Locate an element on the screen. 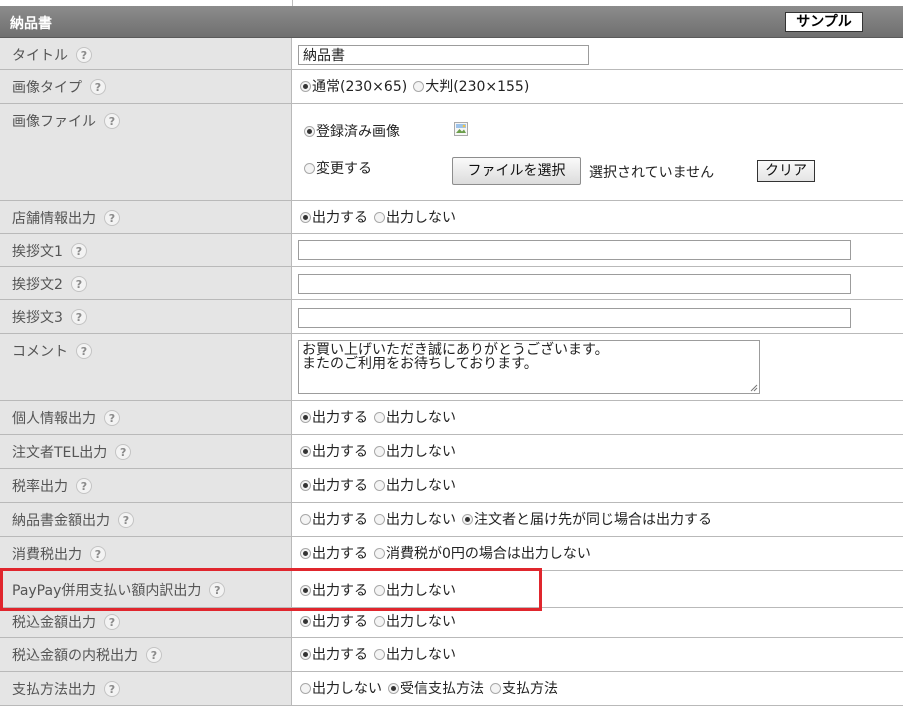 The width and height of the screenshot is (903, 706). radio-option: 通常(230×65) is located at coordinates (353, 86).